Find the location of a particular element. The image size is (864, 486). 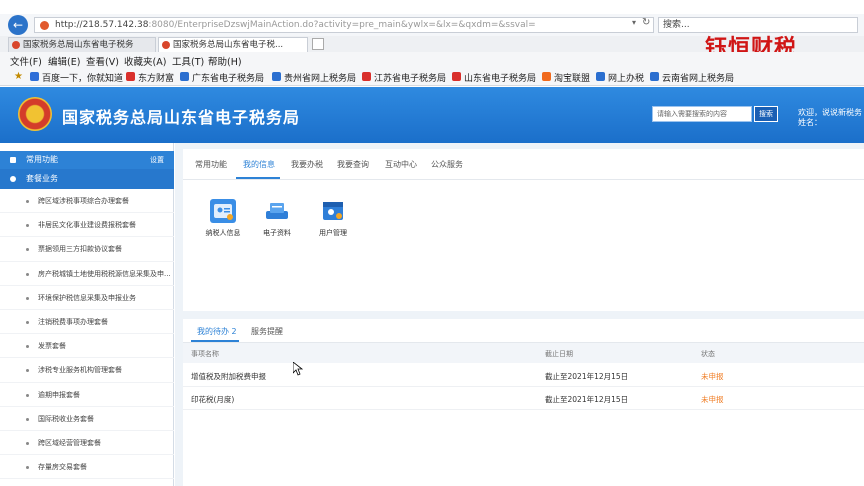

grid-icon is located at coordinates (13, 160).